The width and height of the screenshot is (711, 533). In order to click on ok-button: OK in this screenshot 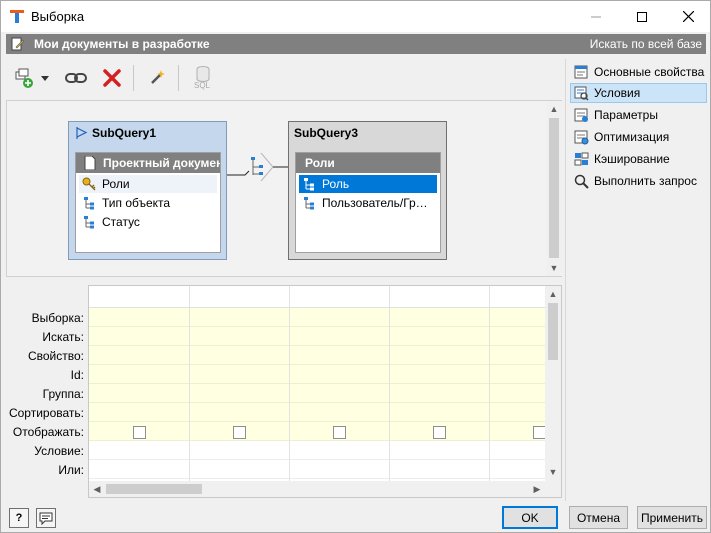, I will do `click(530, 517)`.